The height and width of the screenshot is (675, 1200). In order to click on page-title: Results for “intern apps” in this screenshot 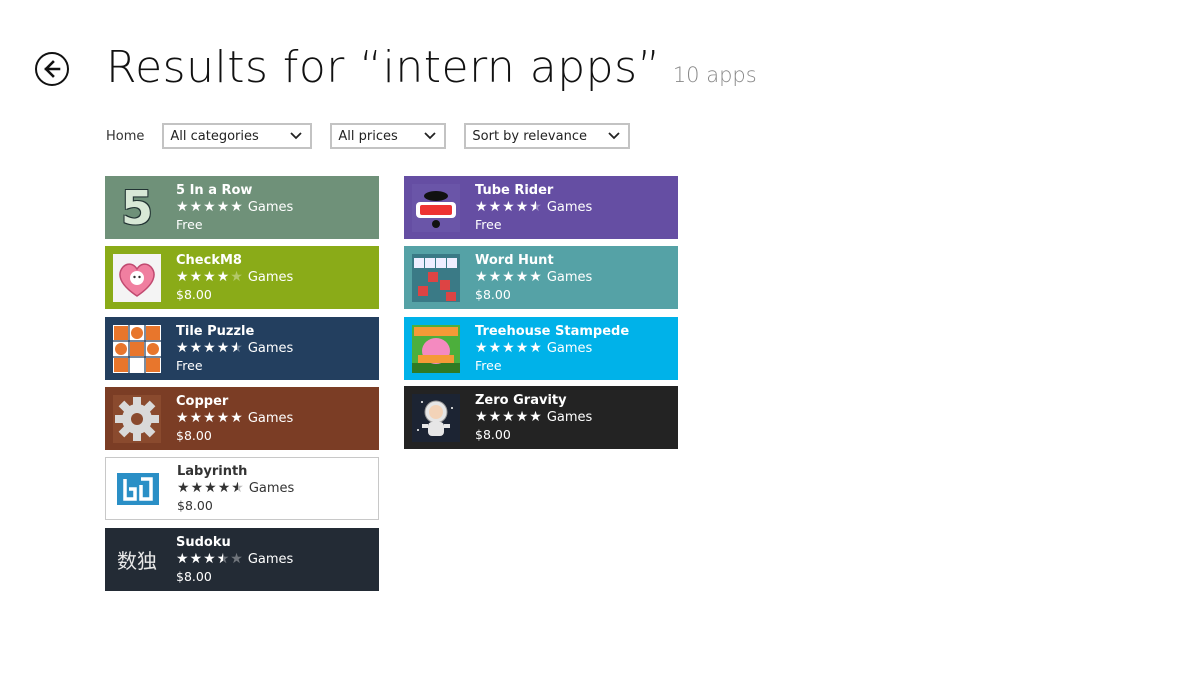, I will do `click(383, 67)`.